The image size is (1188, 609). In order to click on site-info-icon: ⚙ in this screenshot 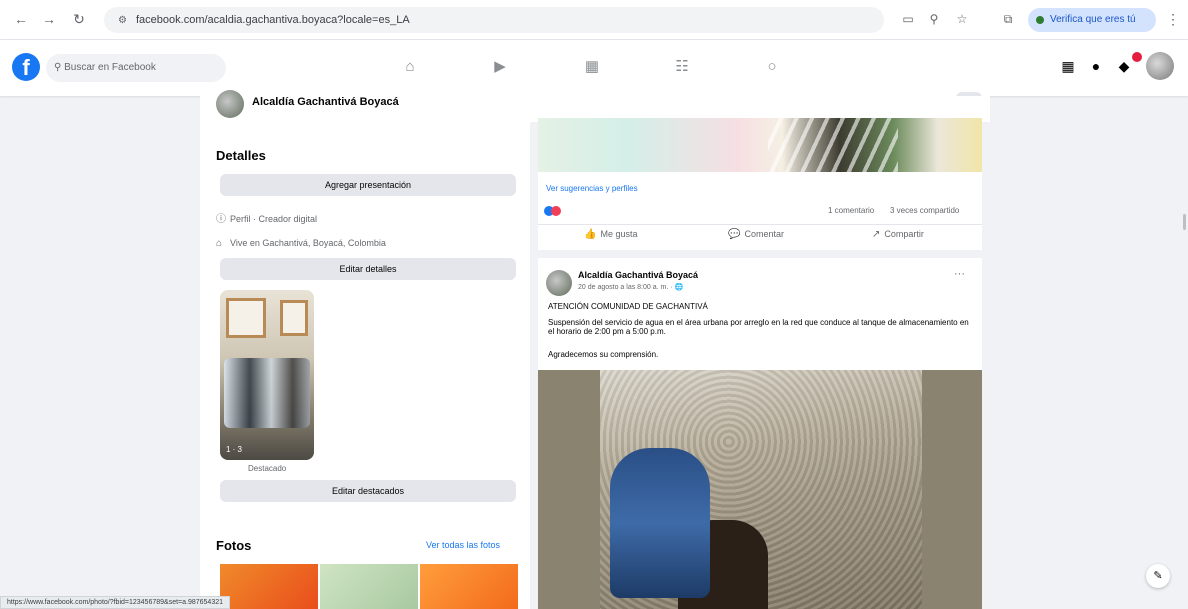, I will do `click(124, 21)`.